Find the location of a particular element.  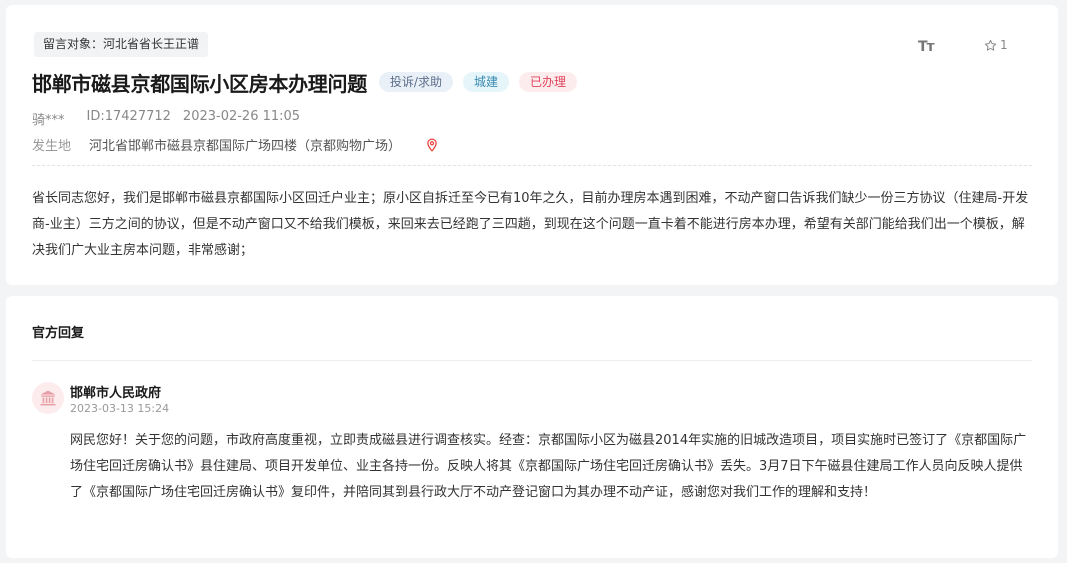

post-meta: 骑*** ID:17427712 2023-02-26 11:05 is located at coordinates (166, 118).